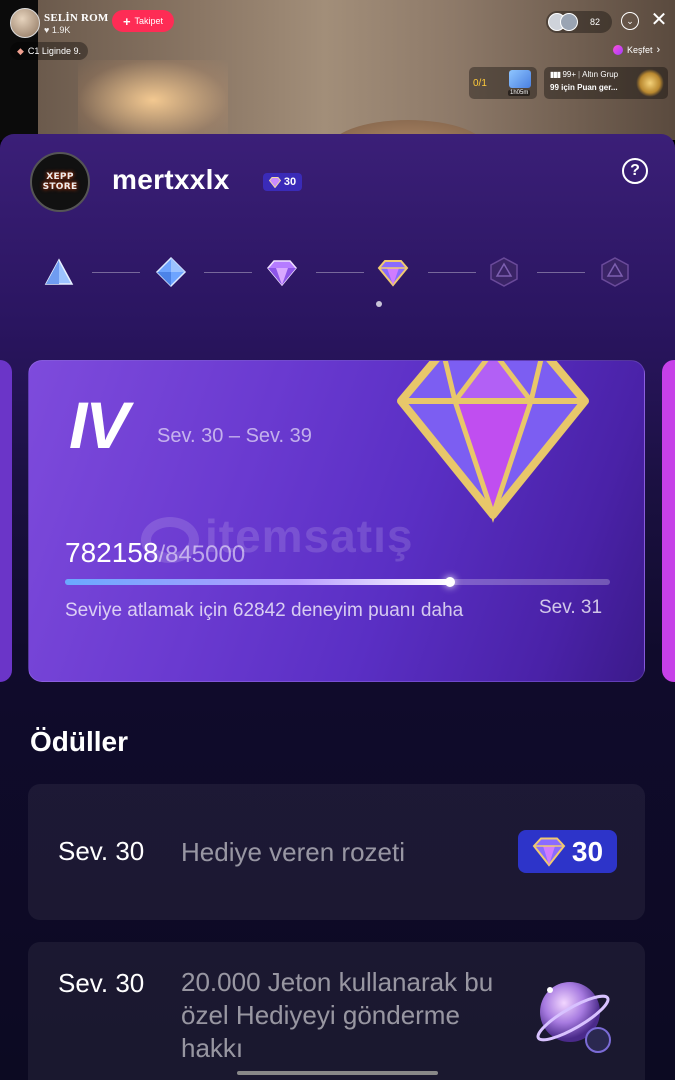 Image resolution: width=675 pixels, height=1080 pixels. Describe the element at coordinates (234, 436) in the screenshot. I see `tier-level-range: Sev. 30 – Sev. 39` at that location.